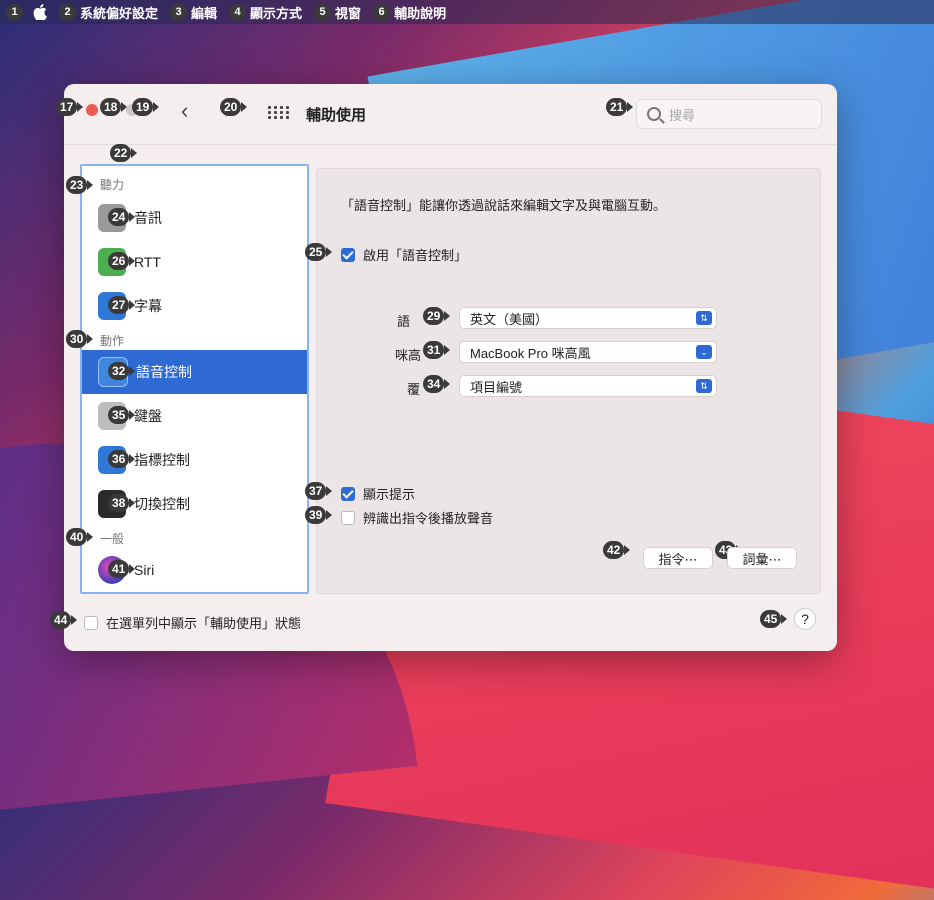  I want to click on badge: 38, so click(122, 503).